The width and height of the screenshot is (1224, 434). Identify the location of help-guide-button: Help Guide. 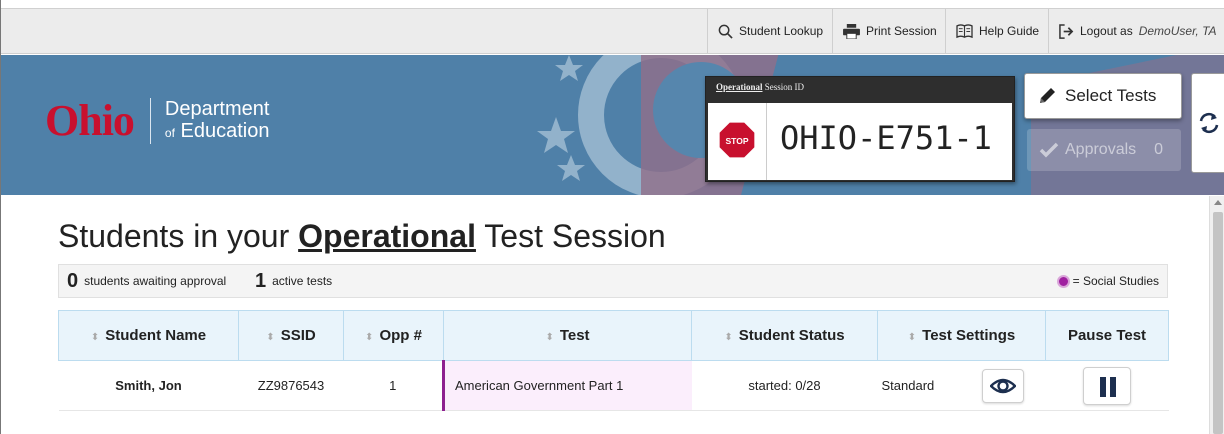
(996, 31).